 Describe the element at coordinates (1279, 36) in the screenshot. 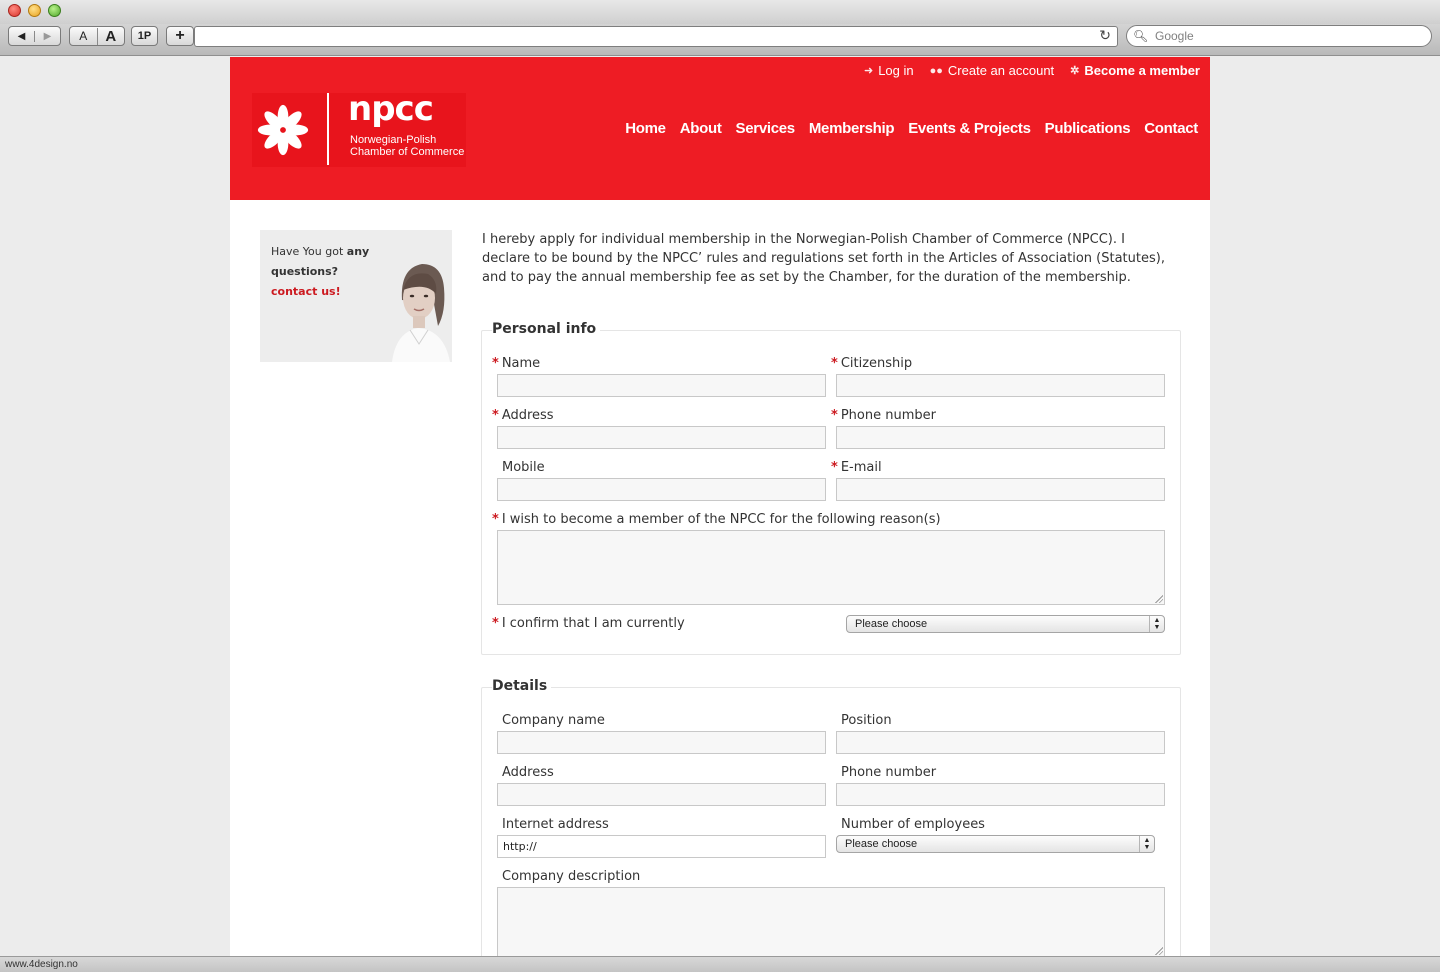

I see `search-field: 🔍︎ Google` at that location.